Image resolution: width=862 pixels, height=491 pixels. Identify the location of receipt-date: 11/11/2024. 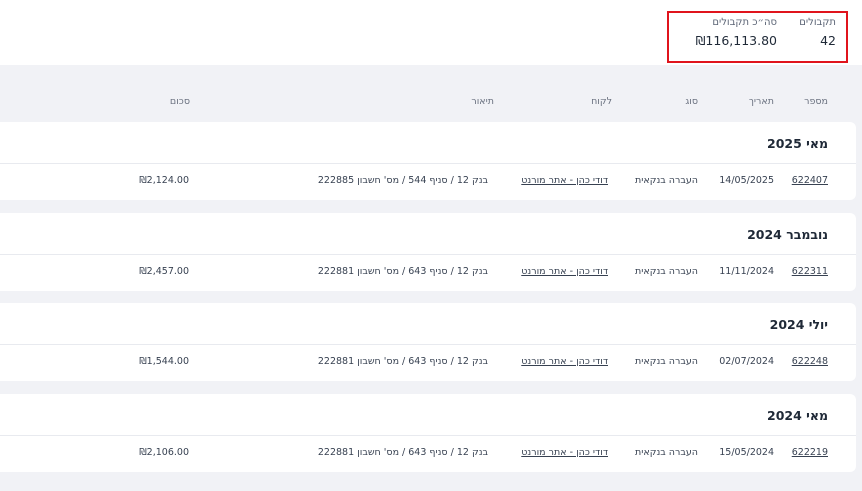
(746, 271).